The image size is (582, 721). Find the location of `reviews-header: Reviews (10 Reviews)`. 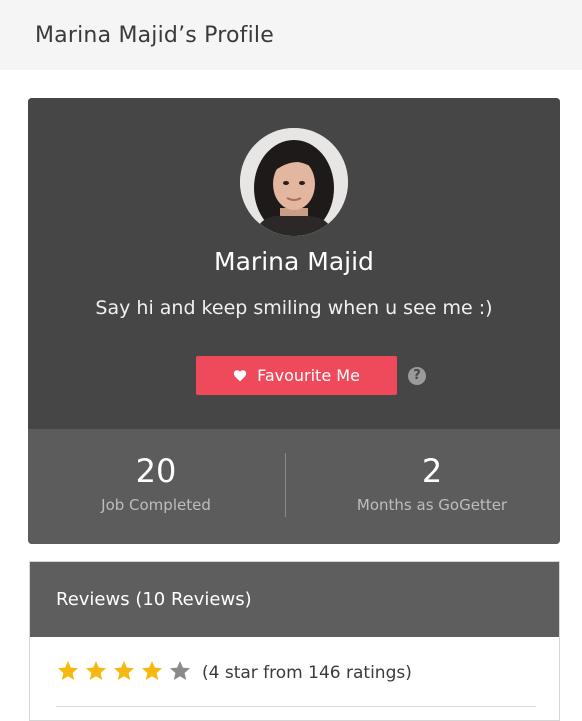

reviews-header: Reviews (10 Reviews) is located at coordinates (294, 599).